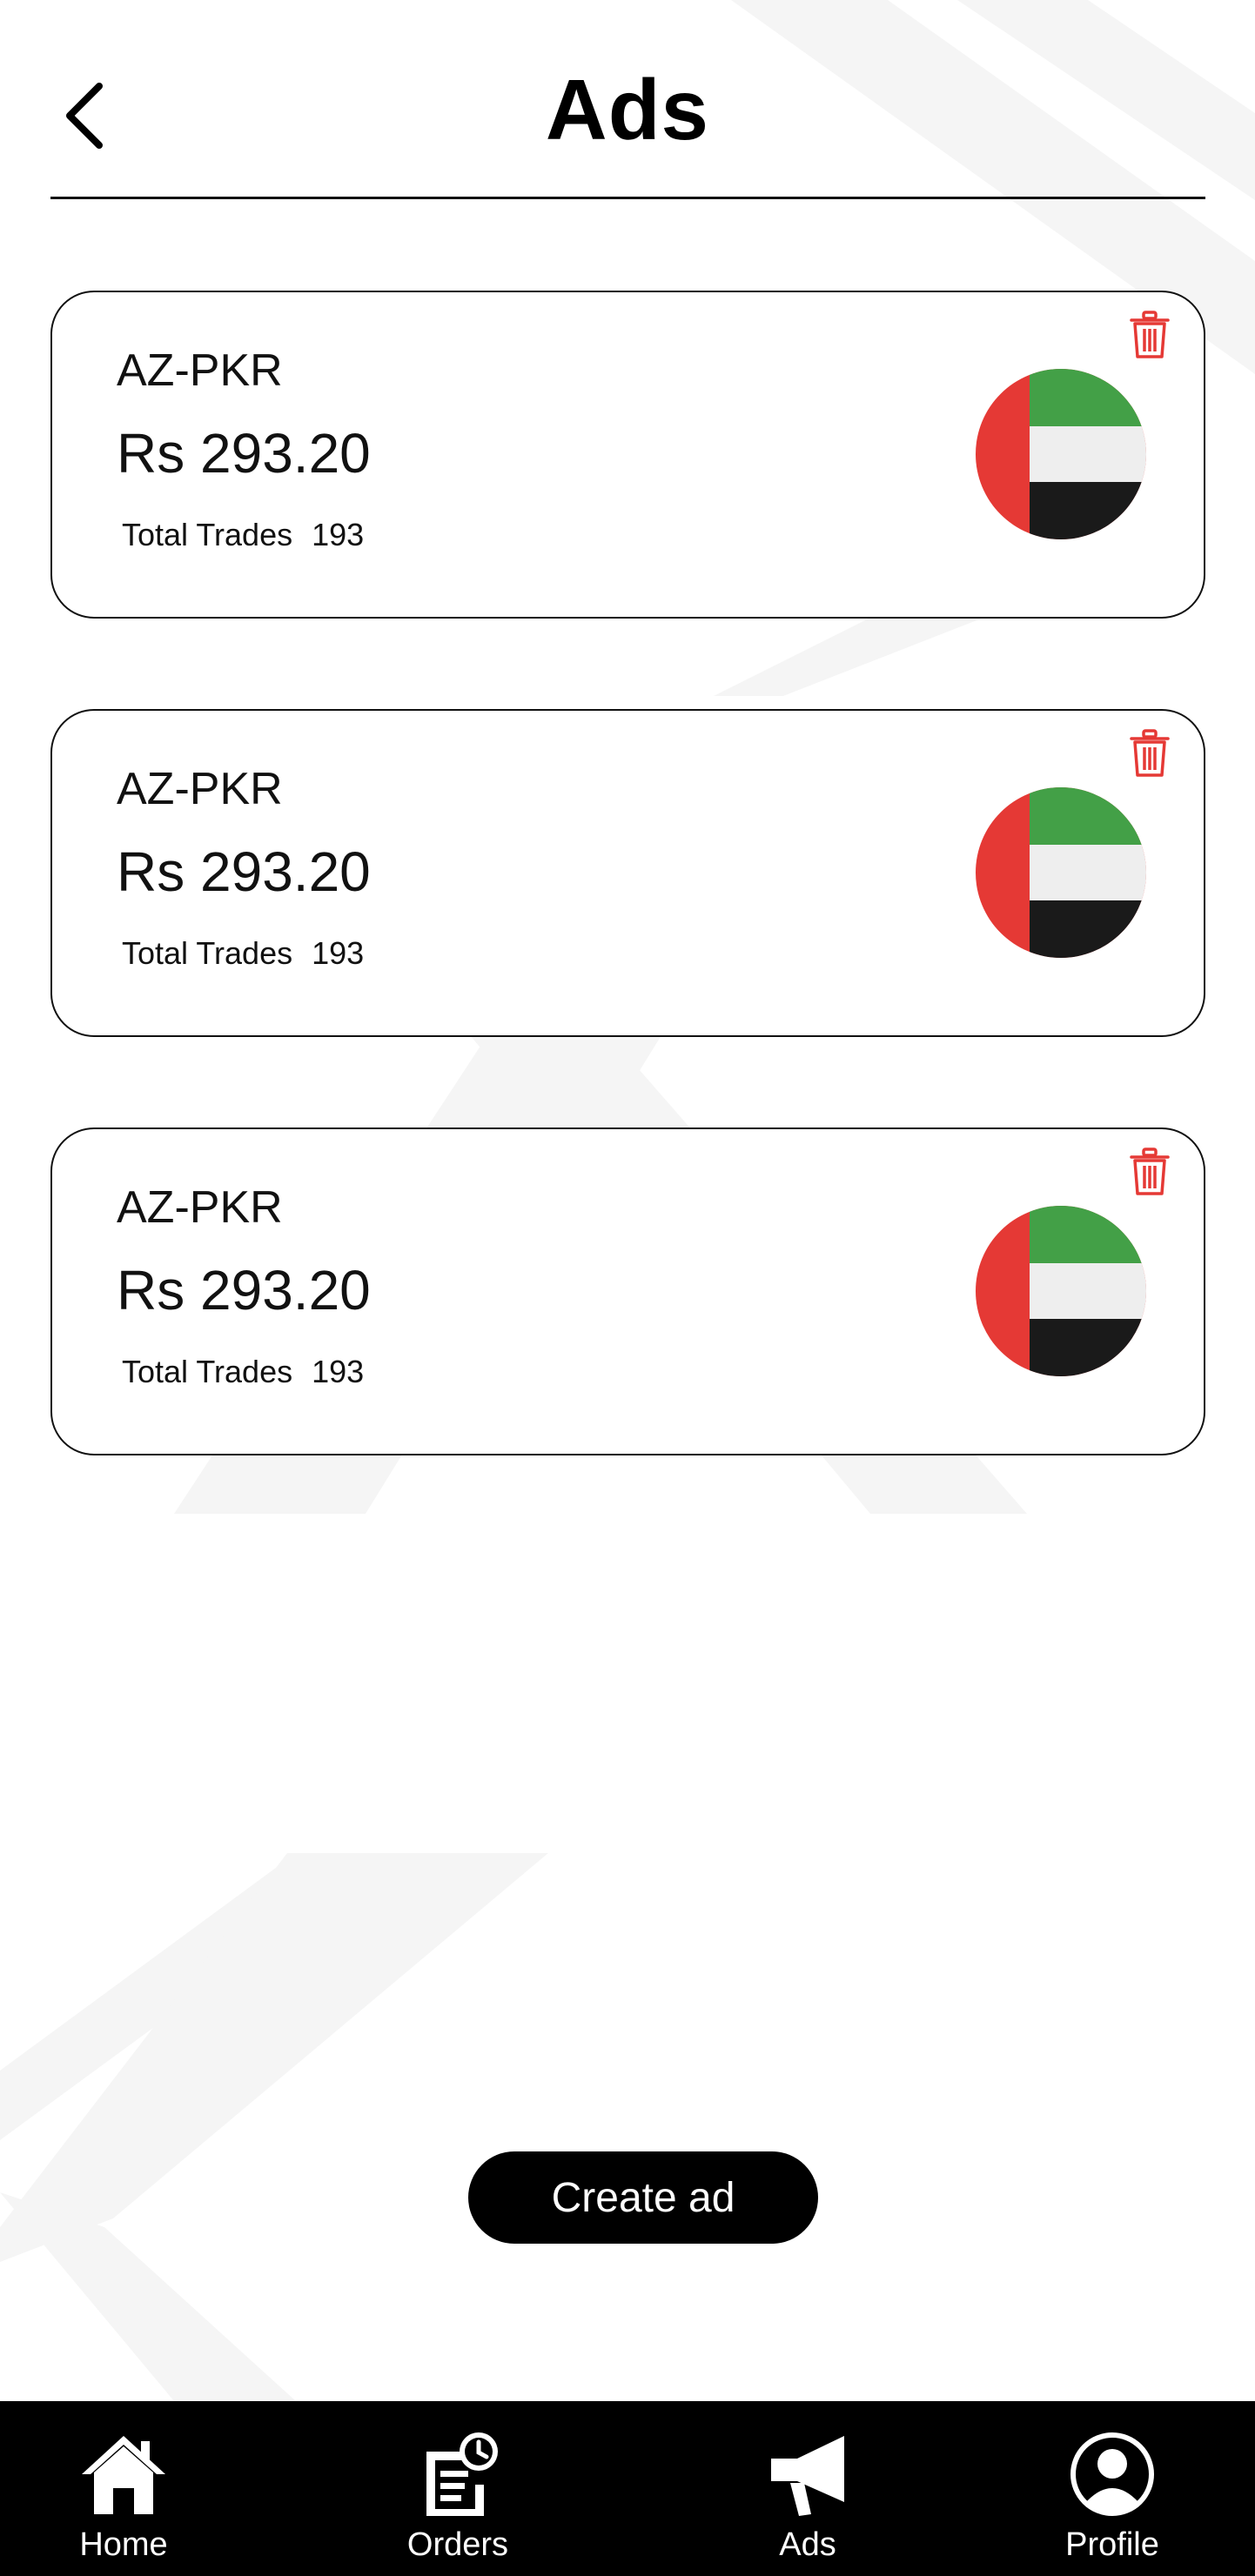 The image size is (1255, 2576). Describe the element at coordinates (627, 109) in the screenshot. I see `page-title: Ads` at that location.